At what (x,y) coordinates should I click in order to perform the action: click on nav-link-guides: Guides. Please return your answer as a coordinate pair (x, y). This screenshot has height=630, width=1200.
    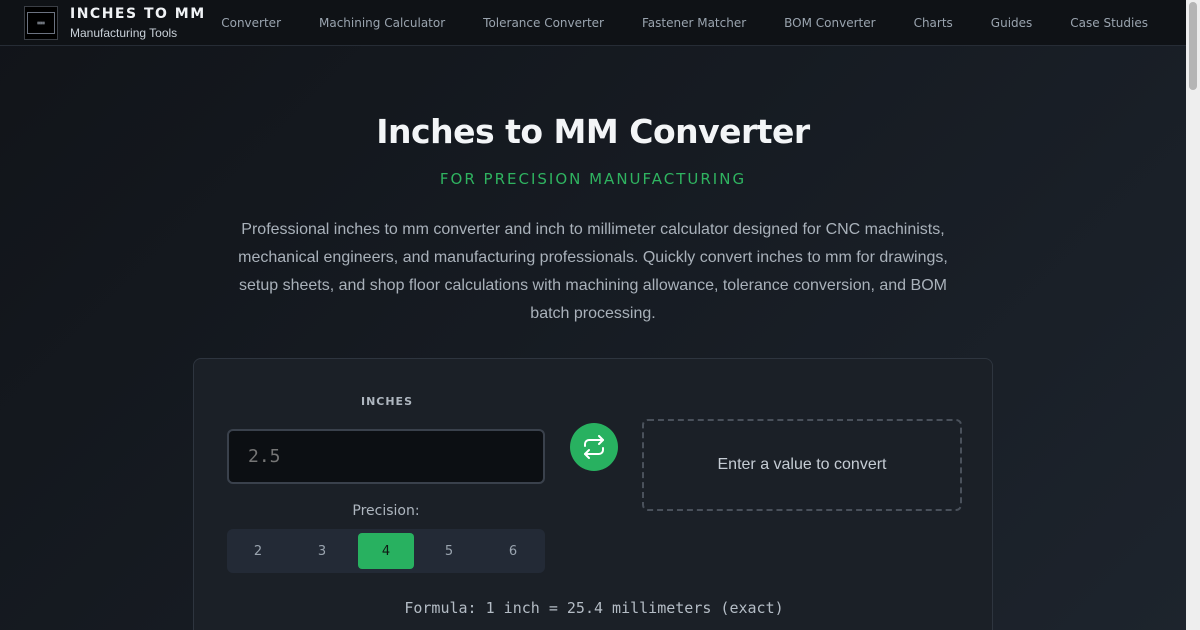
    Looking at the image, I should click on (1012, 23).